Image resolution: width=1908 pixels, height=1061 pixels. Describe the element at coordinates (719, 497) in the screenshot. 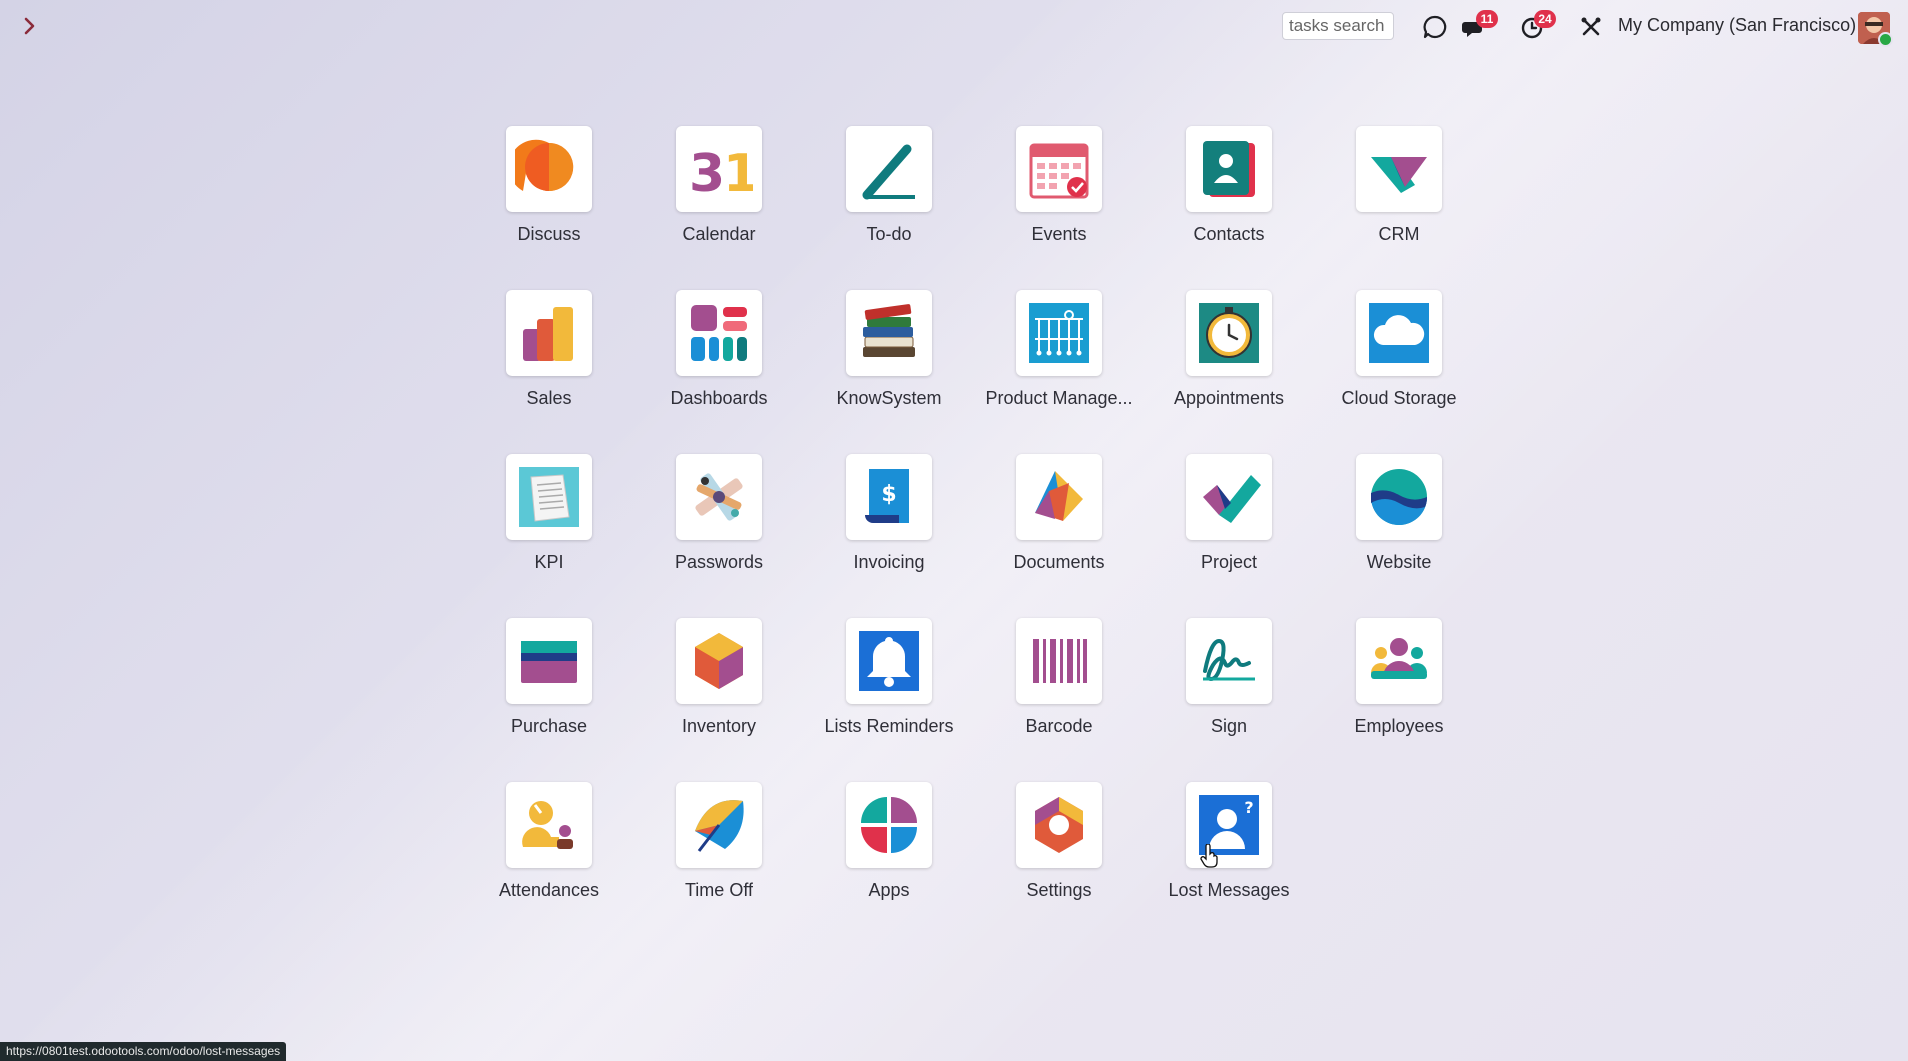

I see `passwords-icon` at that location.